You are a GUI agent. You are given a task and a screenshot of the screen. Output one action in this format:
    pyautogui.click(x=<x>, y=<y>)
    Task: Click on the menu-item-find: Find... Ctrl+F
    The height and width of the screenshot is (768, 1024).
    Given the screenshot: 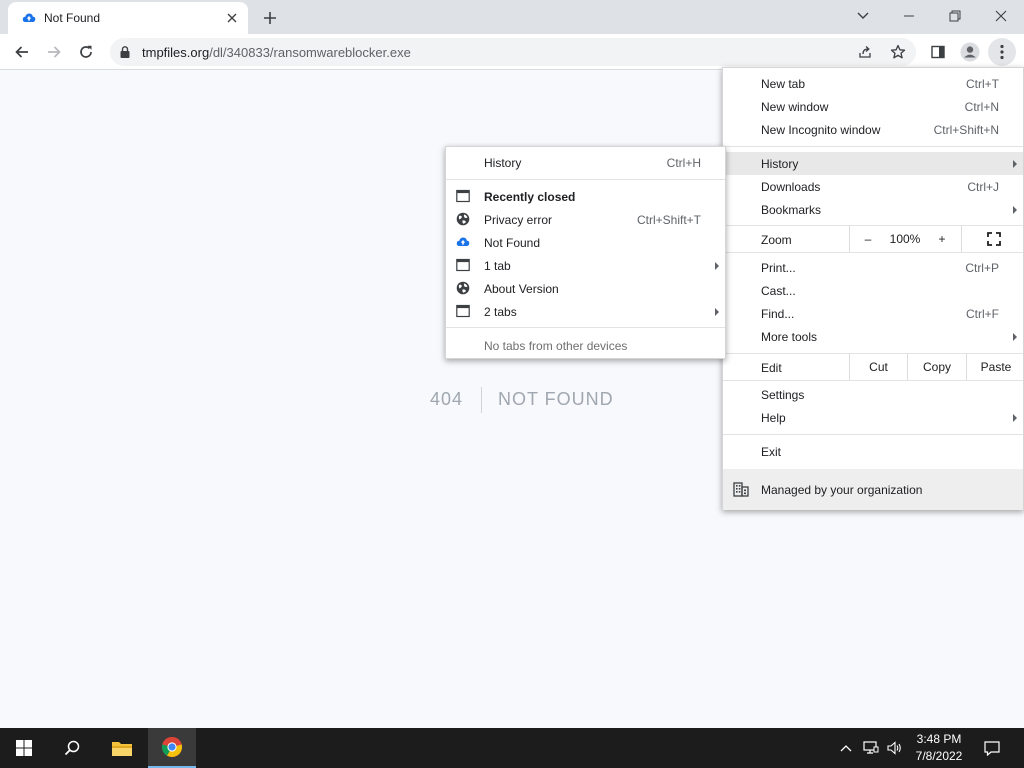 What is the action you would take?
    pyautogui.click(x=873, y=313)
    